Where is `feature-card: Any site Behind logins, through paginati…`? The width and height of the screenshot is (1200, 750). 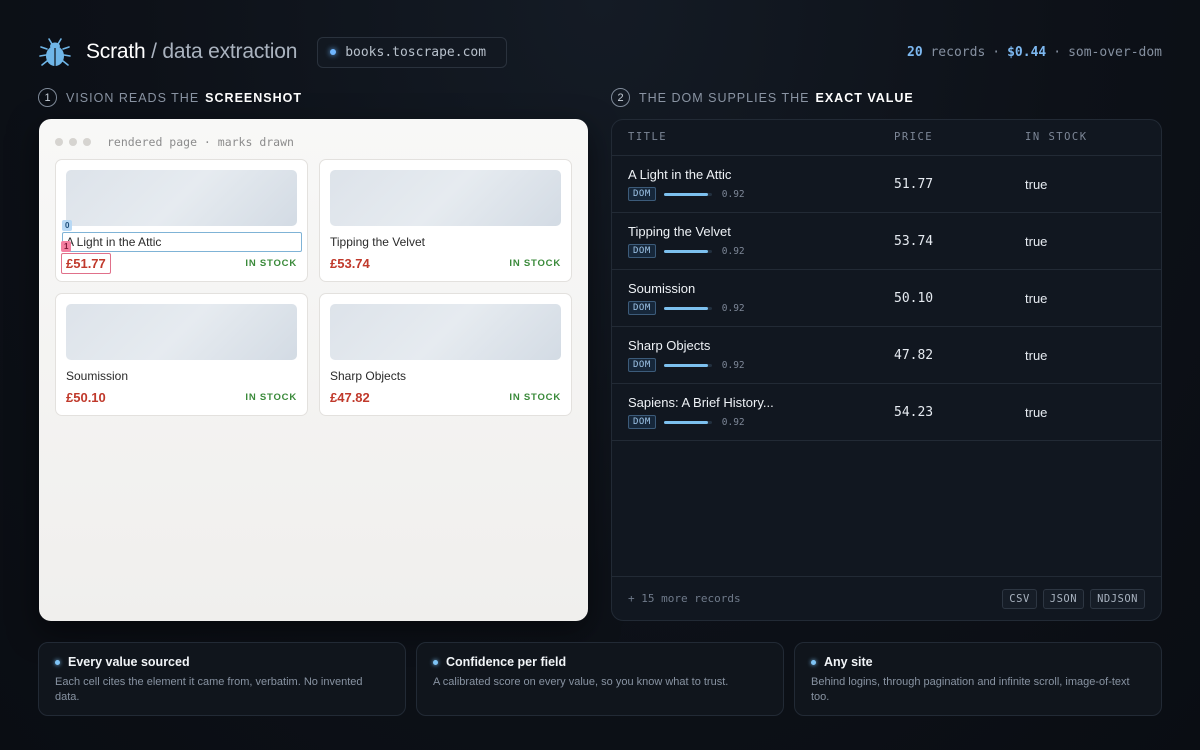 feature-card: Any site Behind logins, through paginati… is located at coordinates (978, 679).